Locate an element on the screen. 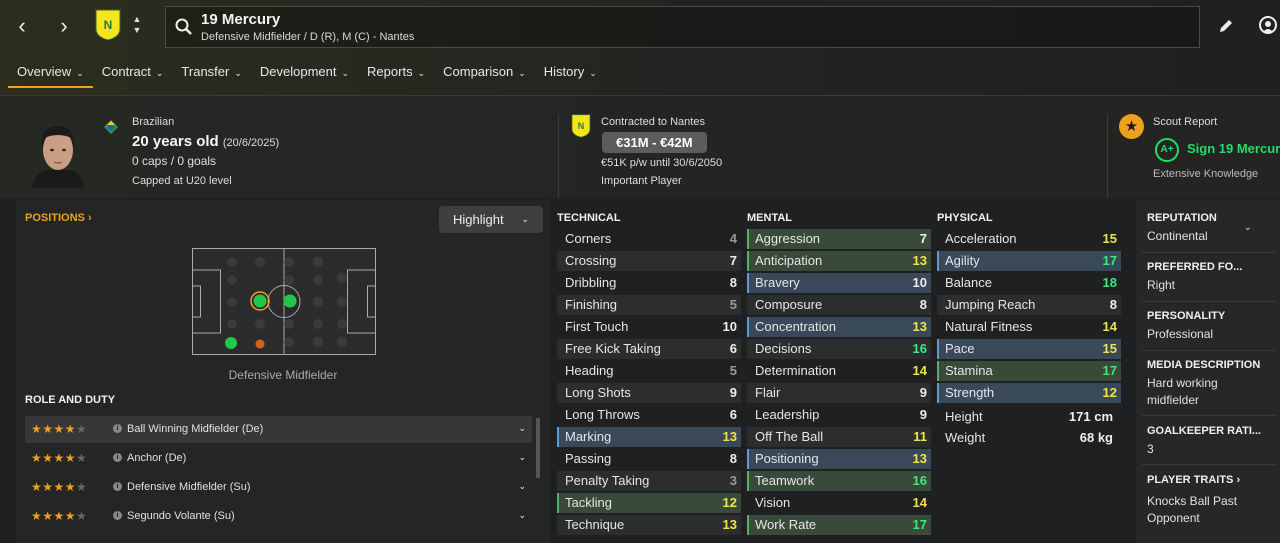  tab-overview: Overview ⌄ is located at coordinates (50, 75).